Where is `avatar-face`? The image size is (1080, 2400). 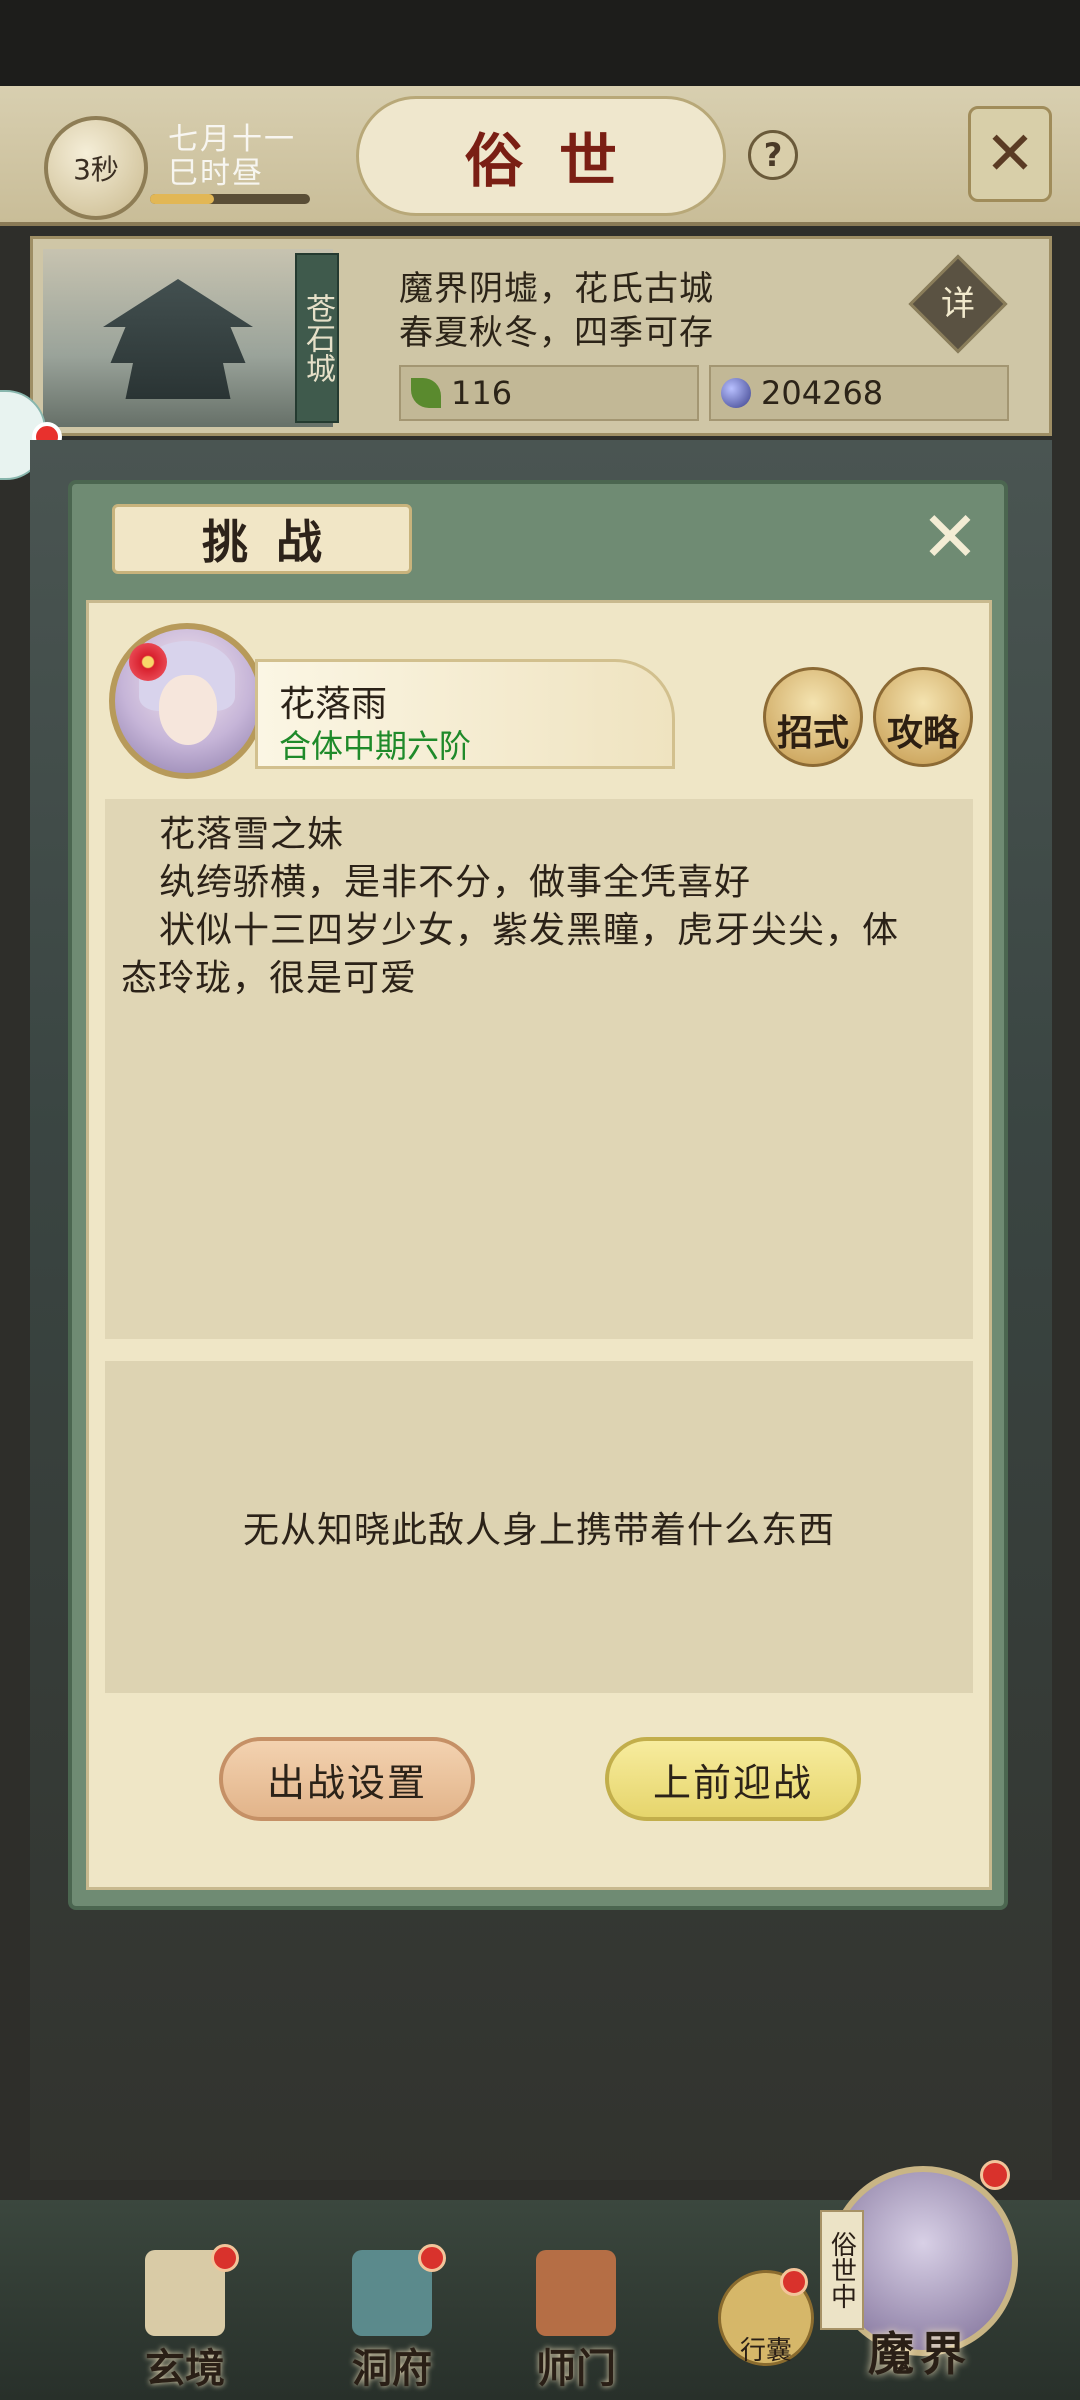 avatar-face is located at coordinates (188, 710).